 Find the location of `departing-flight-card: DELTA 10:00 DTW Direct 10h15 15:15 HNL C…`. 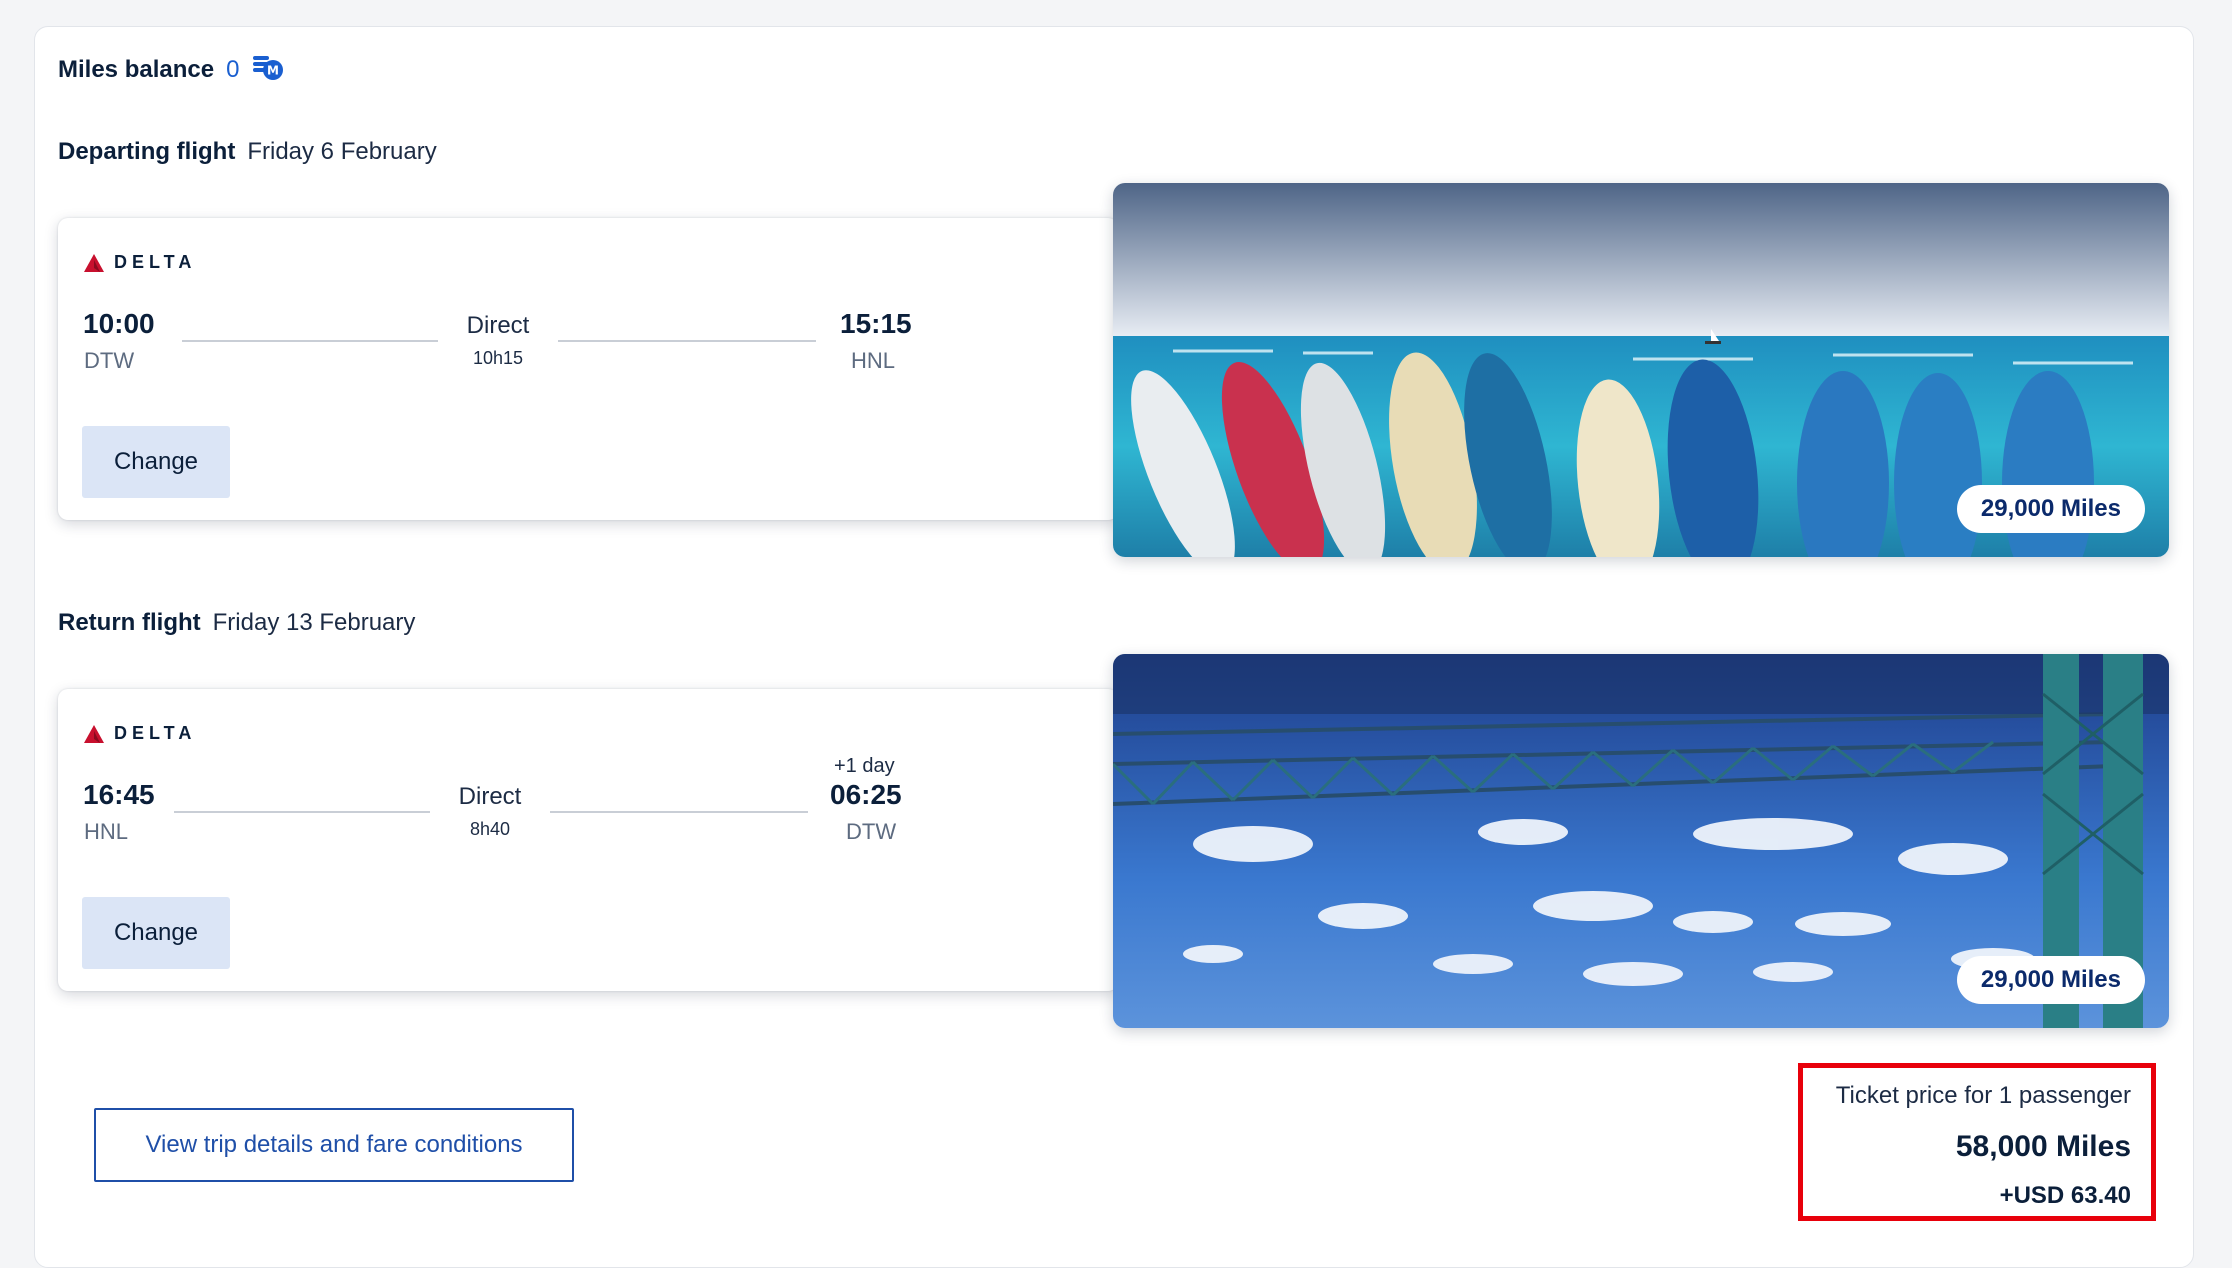

departing-flight-card: DELTA 10:00 DTW Direct 10h15 15:15 HNL C… is located at coordinates (588, 369).